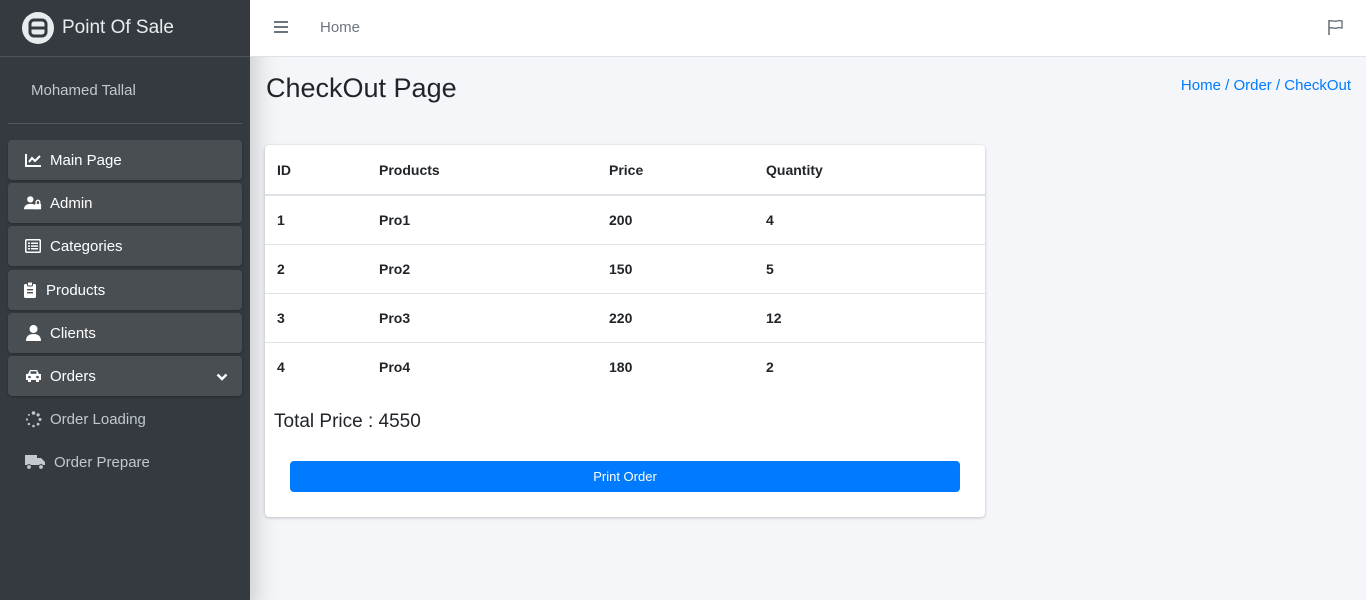  Describe the element at coordinates (73, 376) in the screenshot. I see `sidebar-item-label: Orders` at that location.